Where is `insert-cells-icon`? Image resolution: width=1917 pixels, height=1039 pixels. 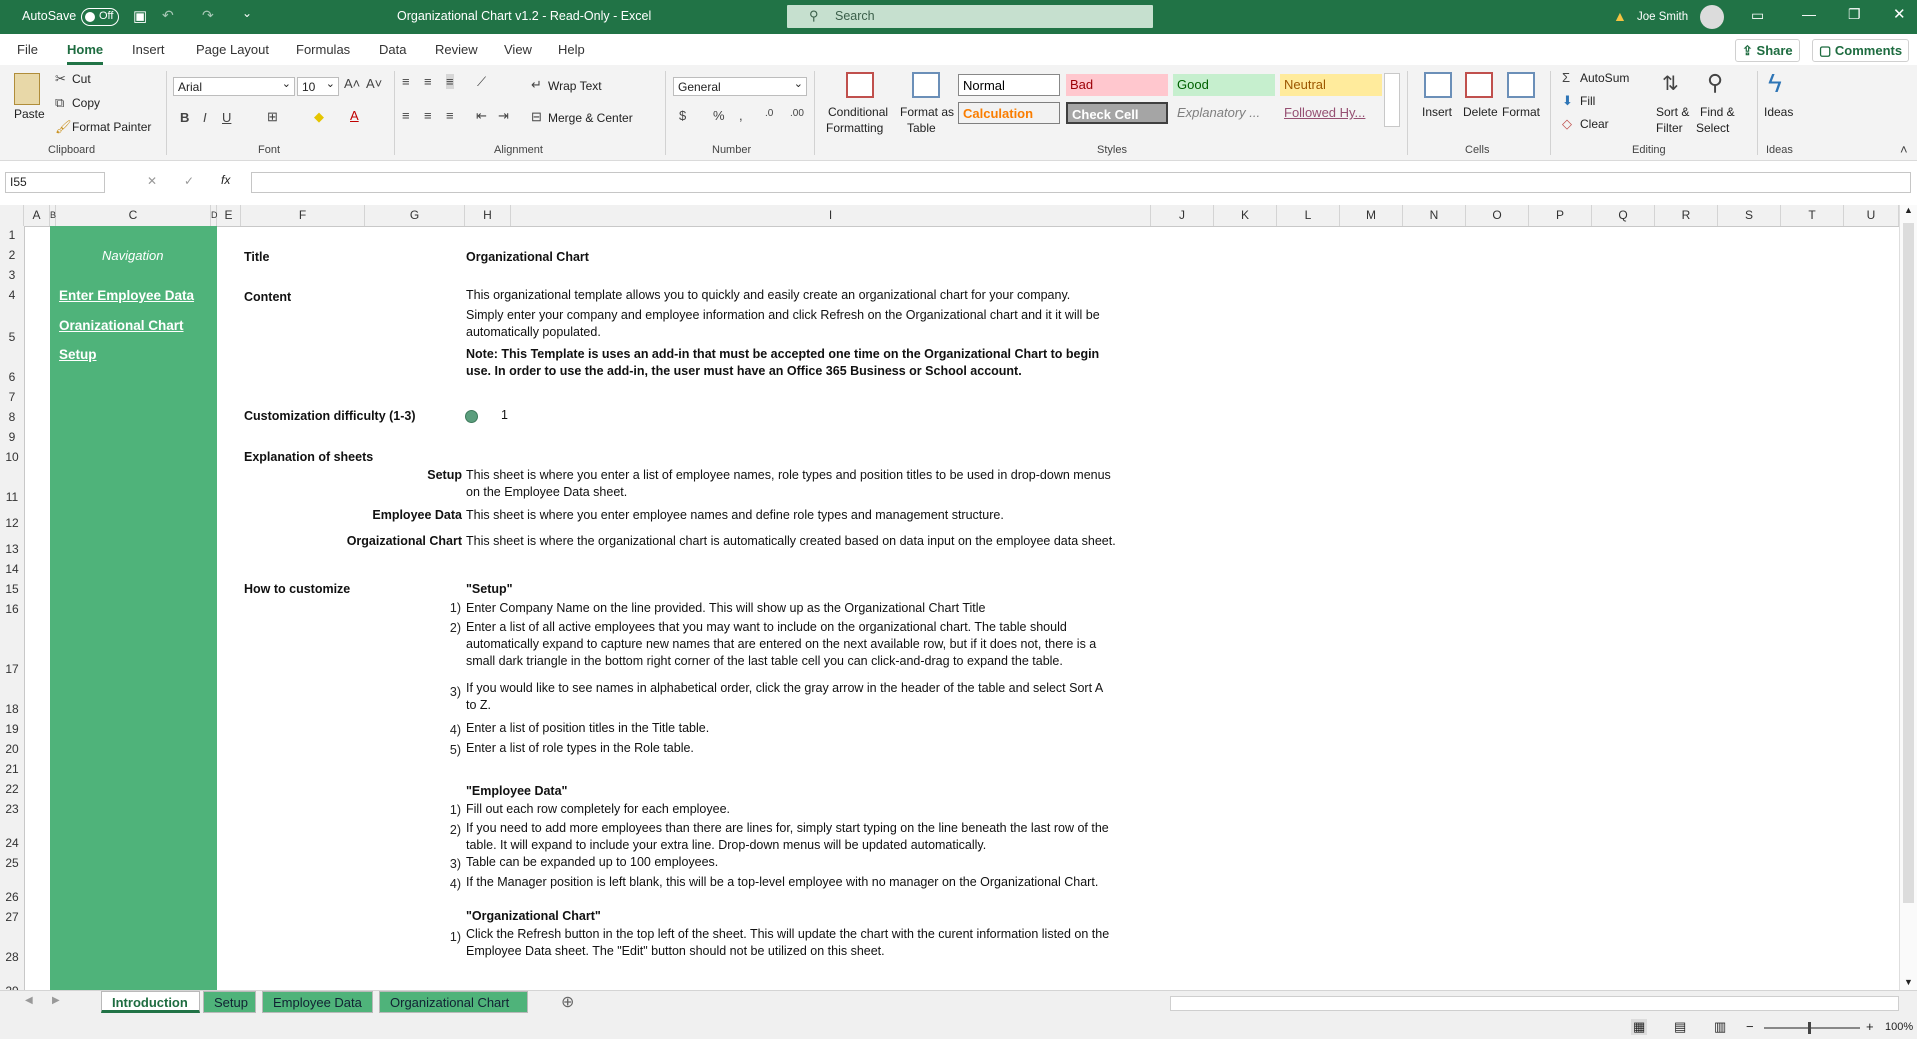
insert-cells-icon is located at coordinates (1438, 85).